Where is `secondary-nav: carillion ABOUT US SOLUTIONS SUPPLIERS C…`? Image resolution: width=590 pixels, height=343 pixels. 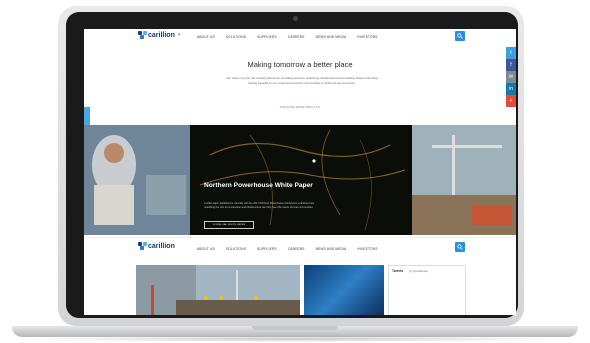
secondary-nav: carillion ABOUT US SOLUTIONS SUPPLIERS C… is located at coordinates (300, 247).